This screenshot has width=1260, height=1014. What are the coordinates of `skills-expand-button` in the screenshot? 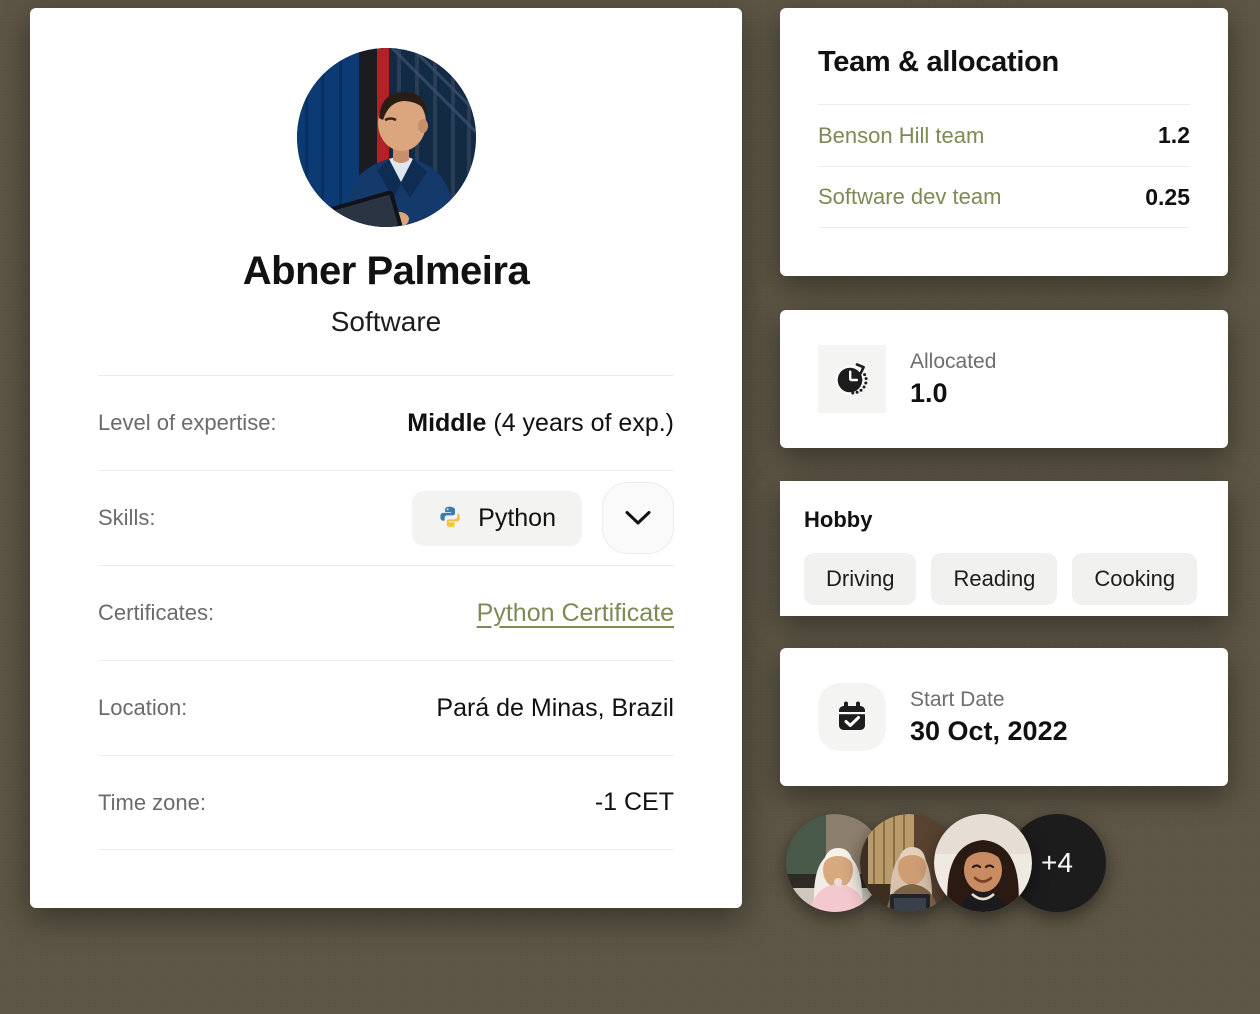 It's located at (638, 518).